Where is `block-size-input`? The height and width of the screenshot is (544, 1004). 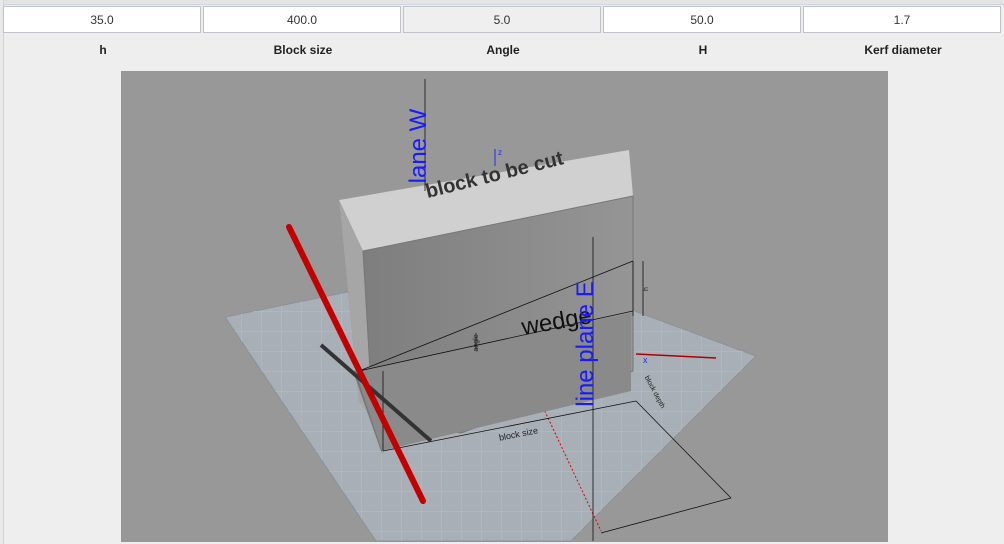 block-size-input is located at coordinates (302, 19).